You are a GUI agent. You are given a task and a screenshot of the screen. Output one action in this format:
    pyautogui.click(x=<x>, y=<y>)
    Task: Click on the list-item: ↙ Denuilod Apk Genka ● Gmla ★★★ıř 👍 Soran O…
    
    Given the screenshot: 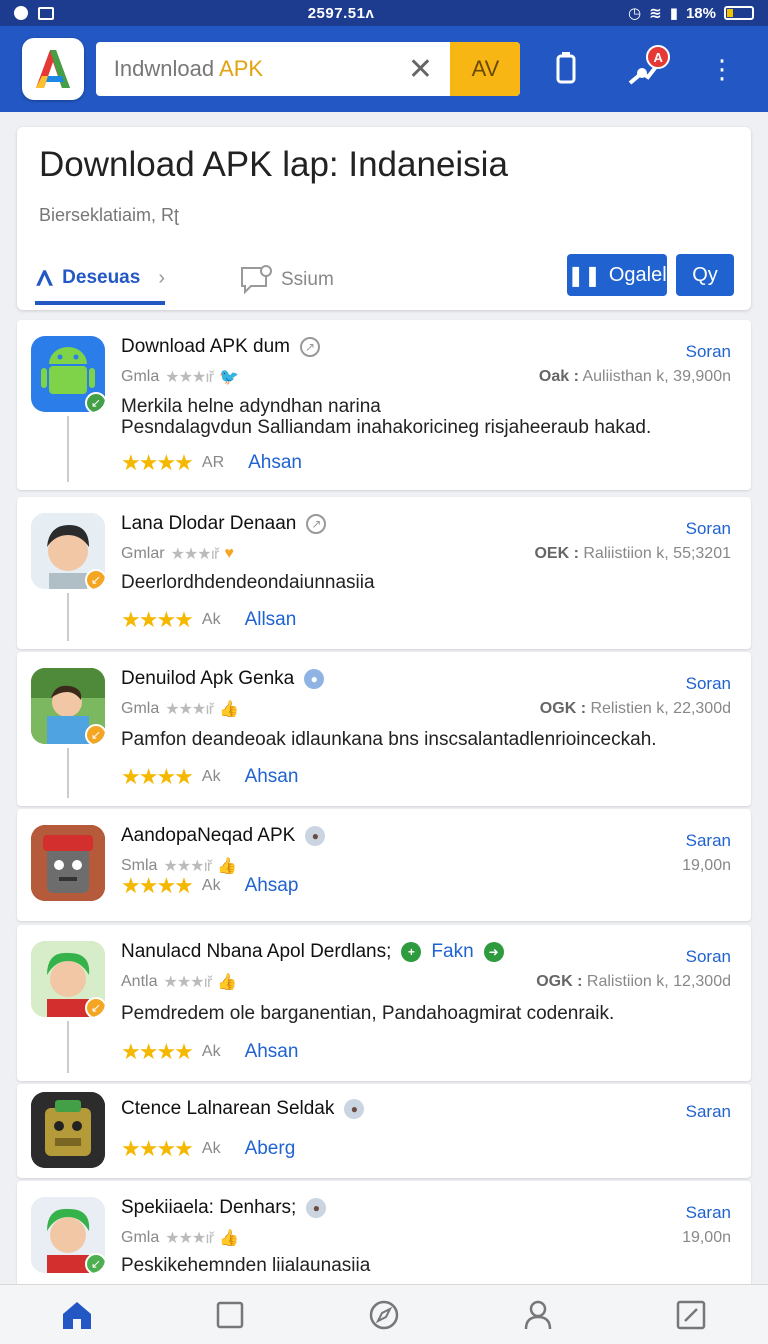 What is the action you would take?
    pyautogui.click(x=384, y=729)
    